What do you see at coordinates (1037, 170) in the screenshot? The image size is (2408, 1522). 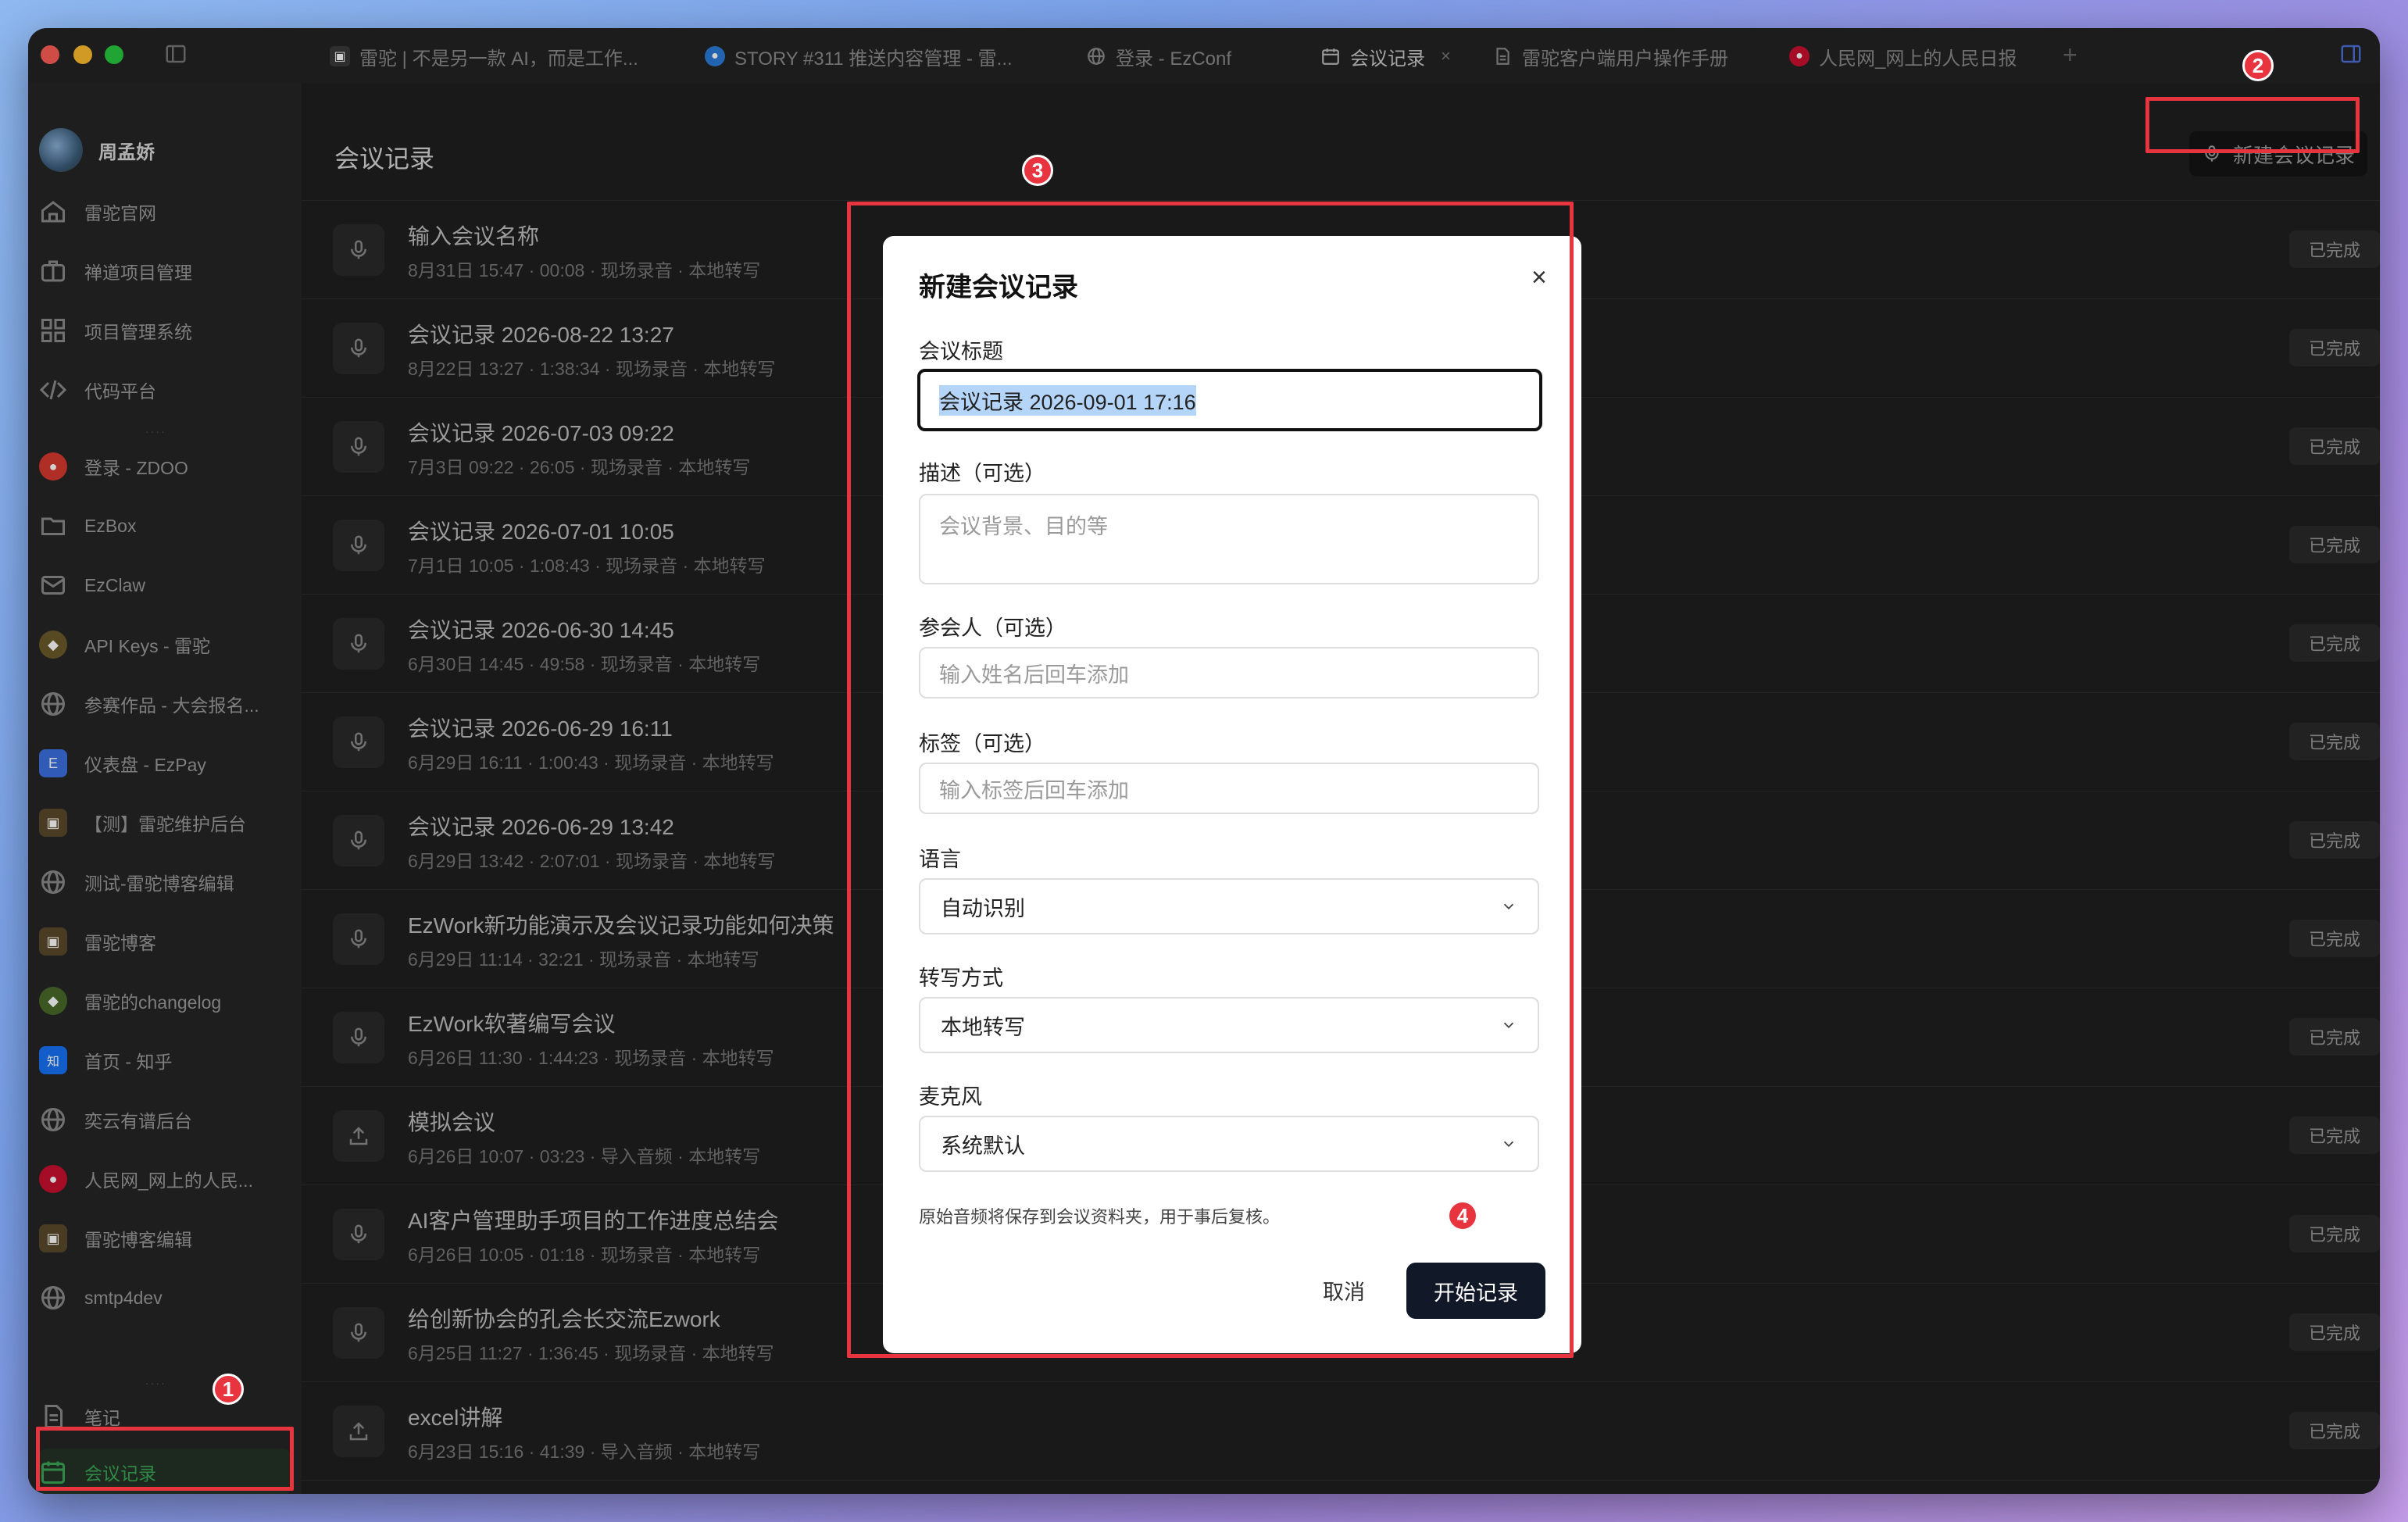 I see `annotation-badge-3: 3` at bounding box center [1037, 170].